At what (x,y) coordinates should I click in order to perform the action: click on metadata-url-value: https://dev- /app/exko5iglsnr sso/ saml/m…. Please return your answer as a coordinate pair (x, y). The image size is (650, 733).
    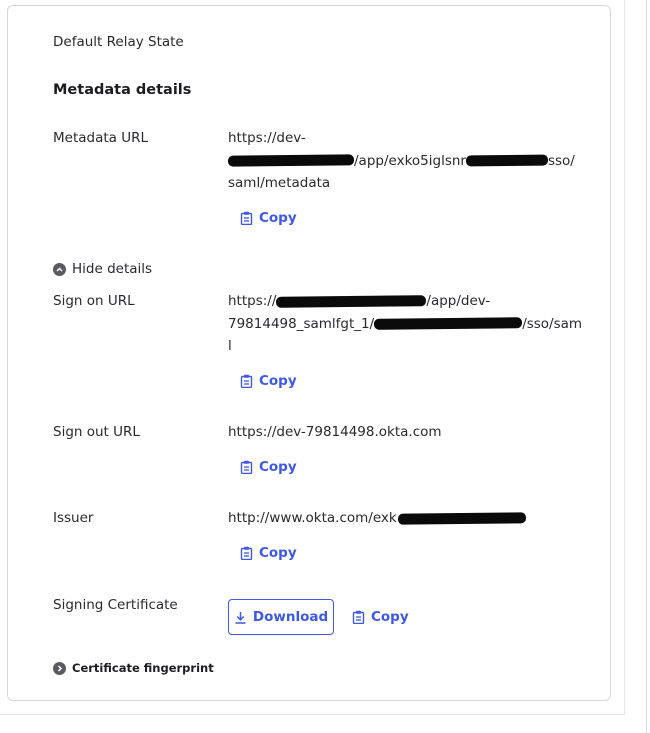
    Looking at the image, I should click on (401, 161).